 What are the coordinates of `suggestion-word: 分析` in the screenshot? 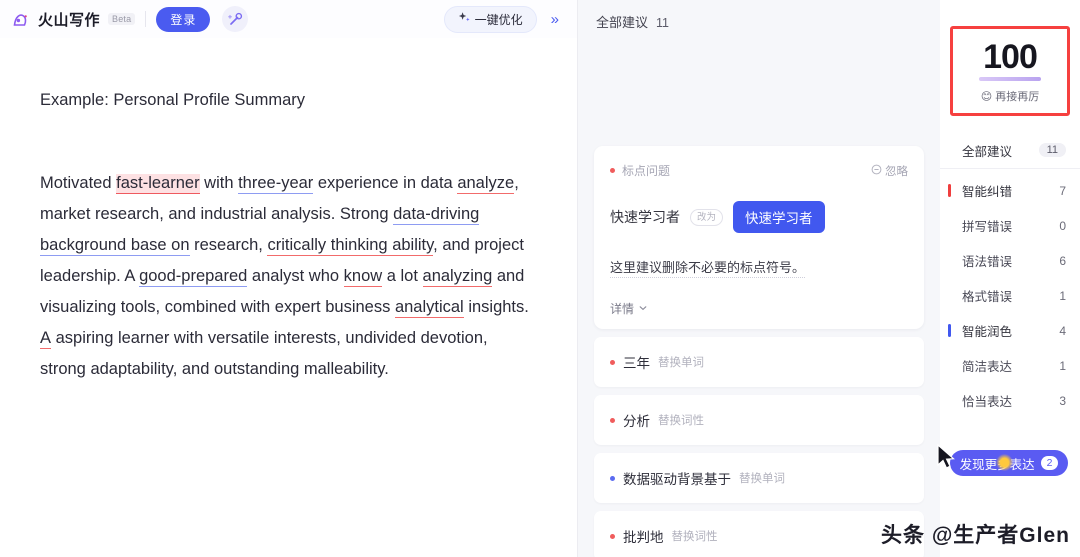 It's located at (636, 421).